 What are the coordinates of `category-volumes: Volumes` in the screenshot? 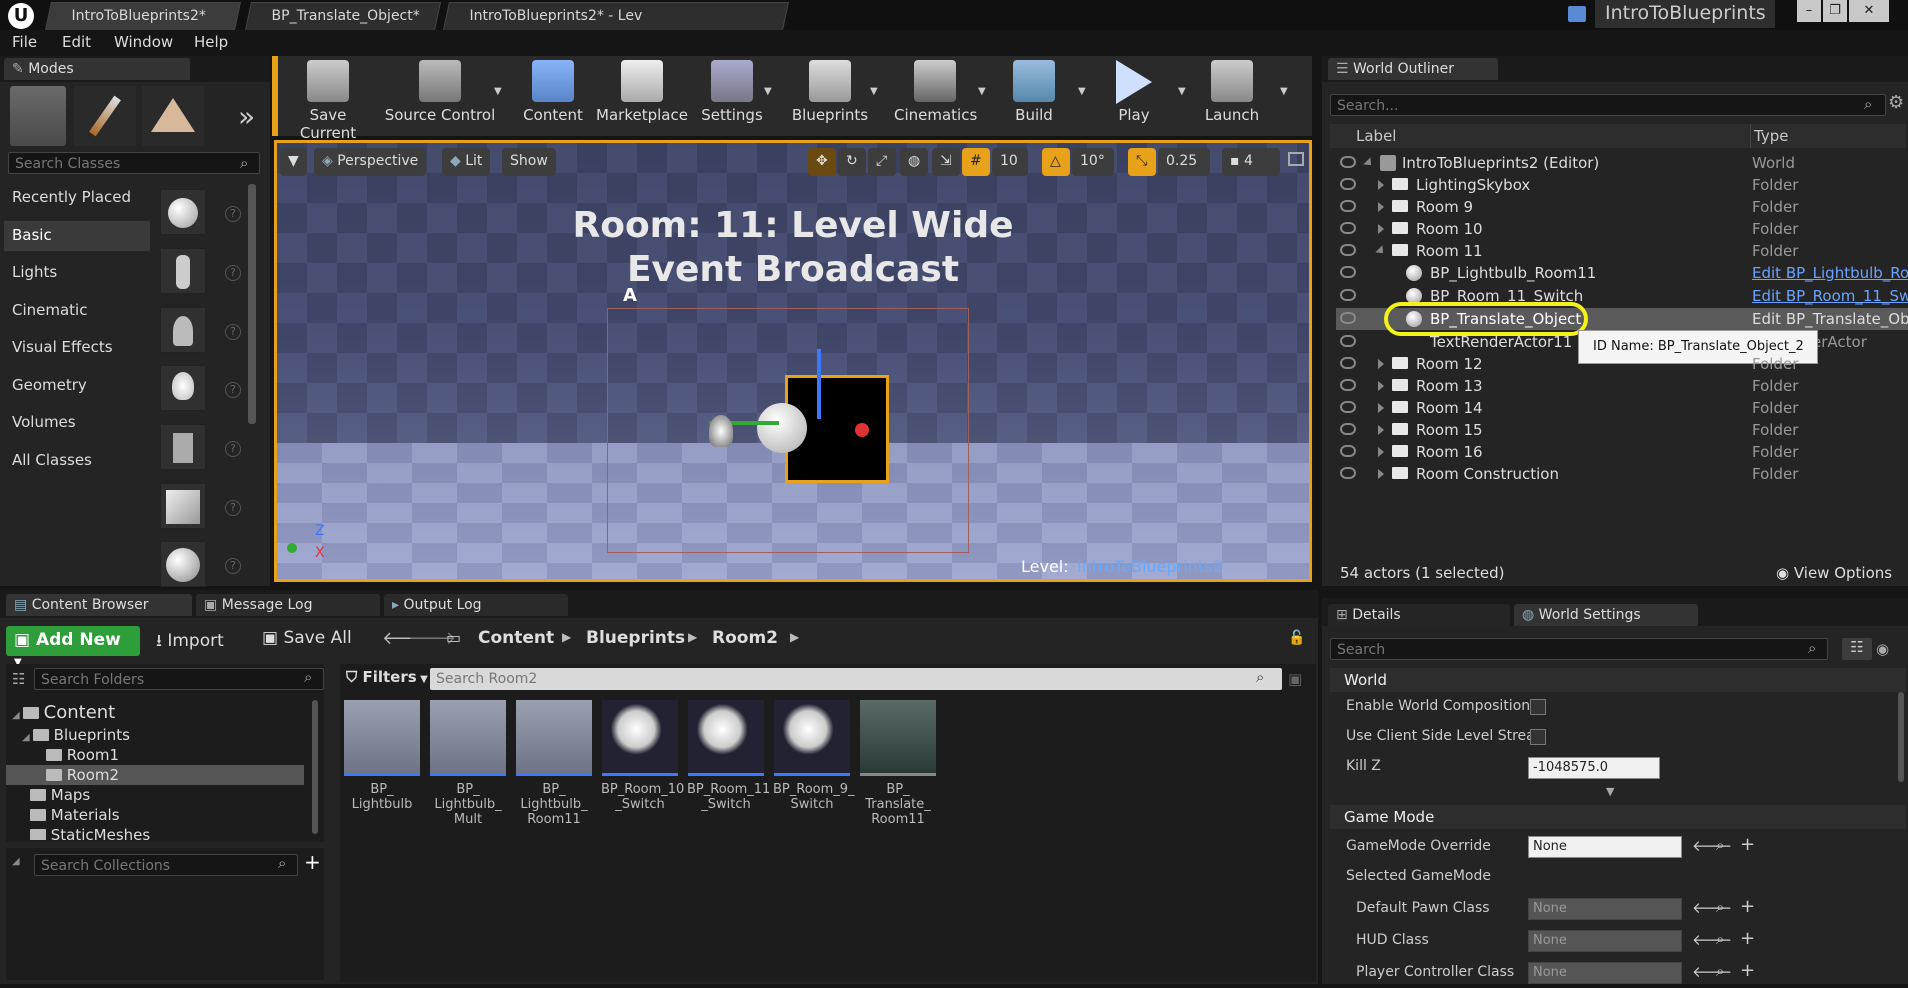 It's located at (77, 423).